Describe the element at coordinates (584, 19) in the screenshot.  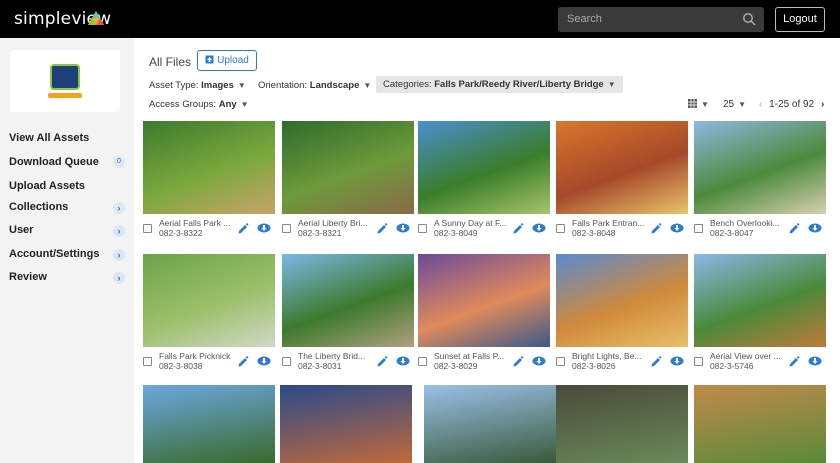
I see `search-input: Search` at that location.